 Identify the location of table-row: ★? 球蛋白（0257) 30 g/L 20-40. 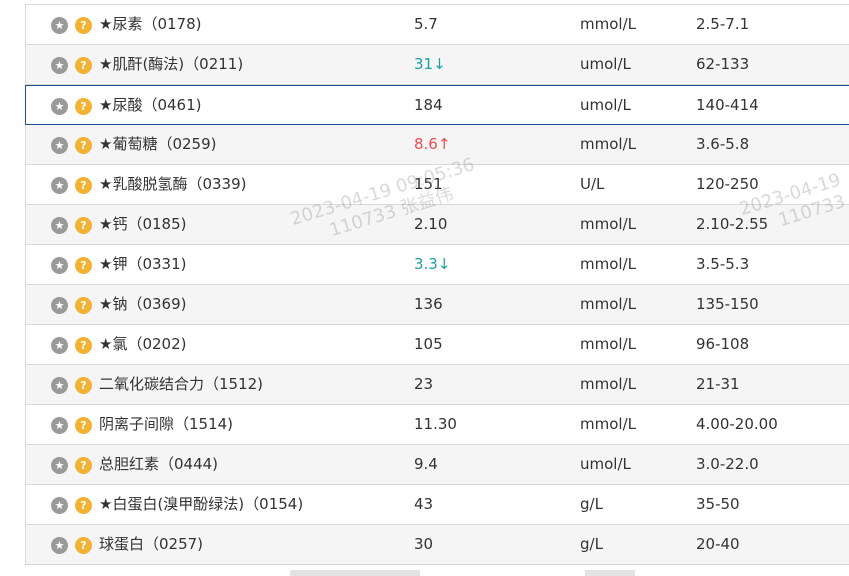
(437, 545).